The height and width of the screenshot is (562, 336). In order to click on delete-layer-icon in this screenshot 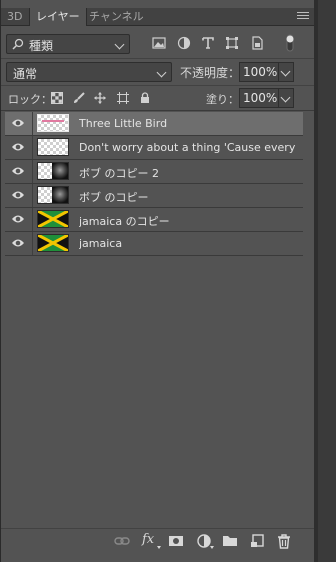, I will do `click(284, 541)`.